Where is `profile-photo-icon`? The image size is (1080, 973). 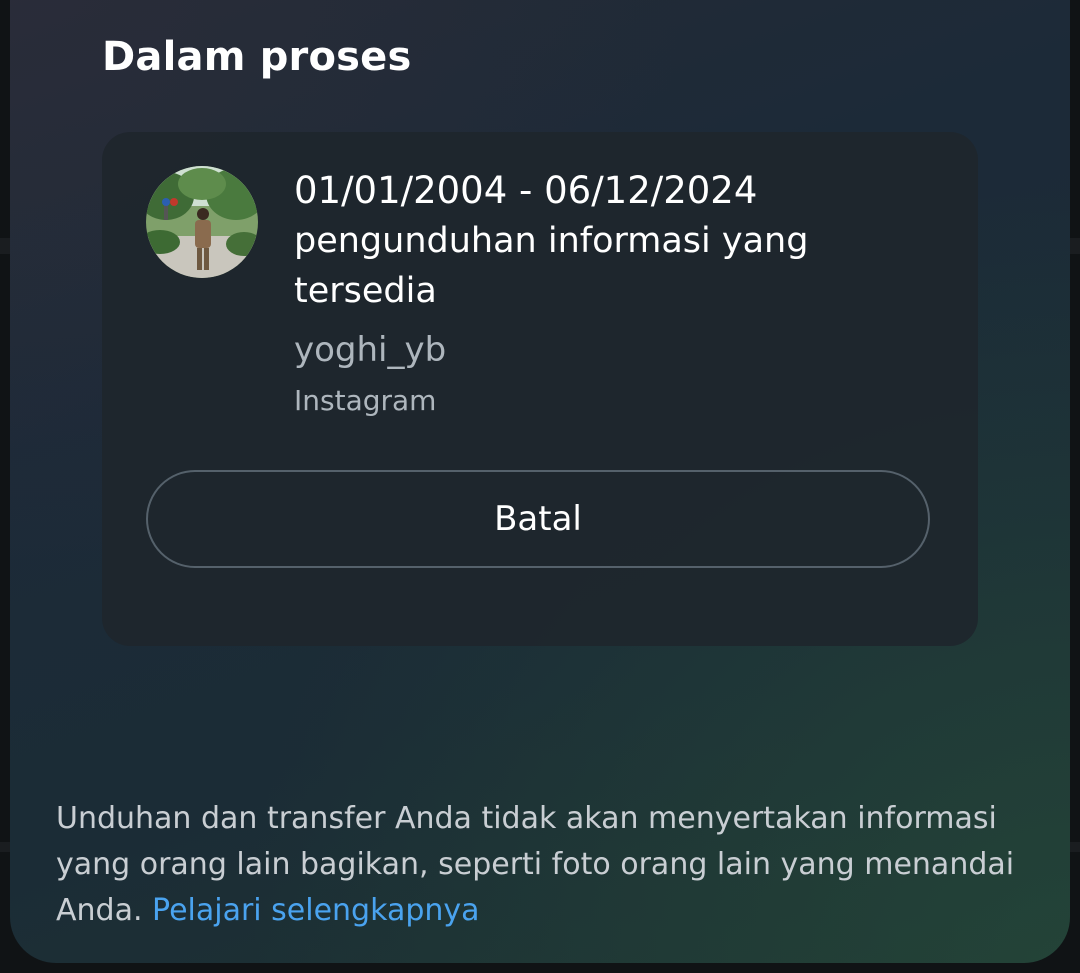
profile-photo-icon is located at coordinates (202, 222).